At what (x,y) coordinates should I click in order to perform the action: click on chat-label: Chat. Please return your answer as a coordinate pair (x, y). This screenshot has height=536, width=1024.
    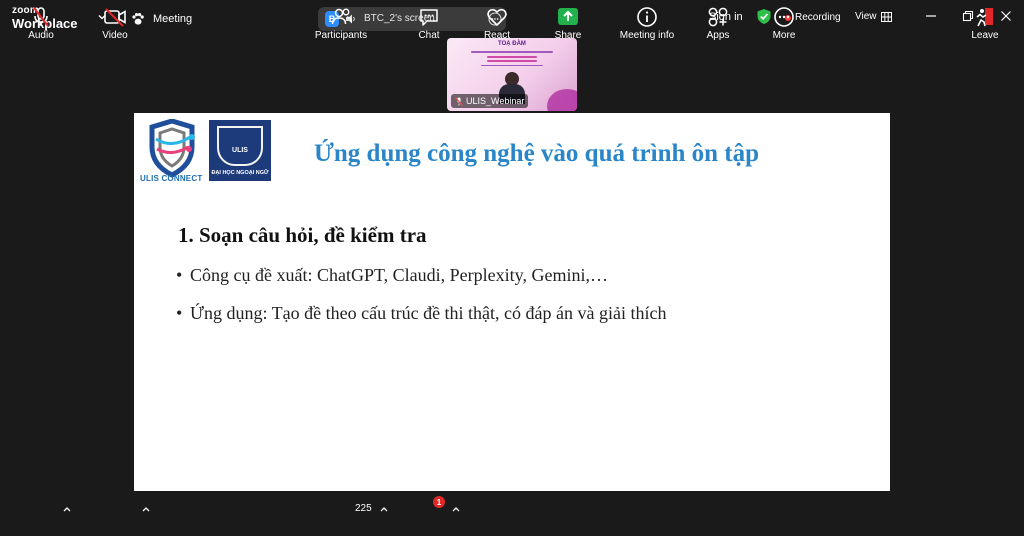
    Looking at the image, I should click on (429, 35).